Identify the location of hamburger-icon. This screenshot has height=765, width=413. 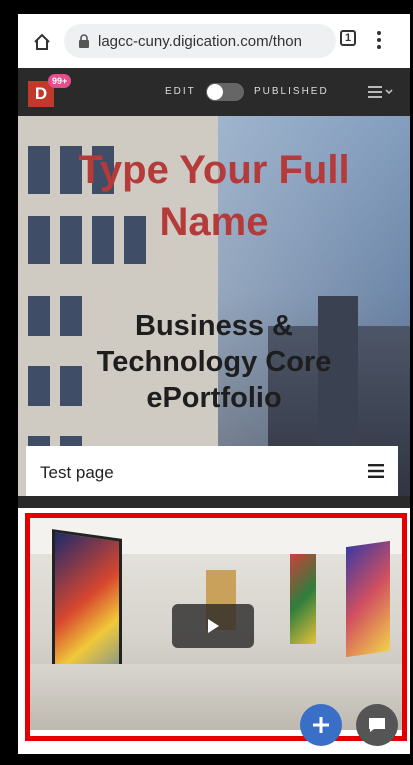
(376, 471).